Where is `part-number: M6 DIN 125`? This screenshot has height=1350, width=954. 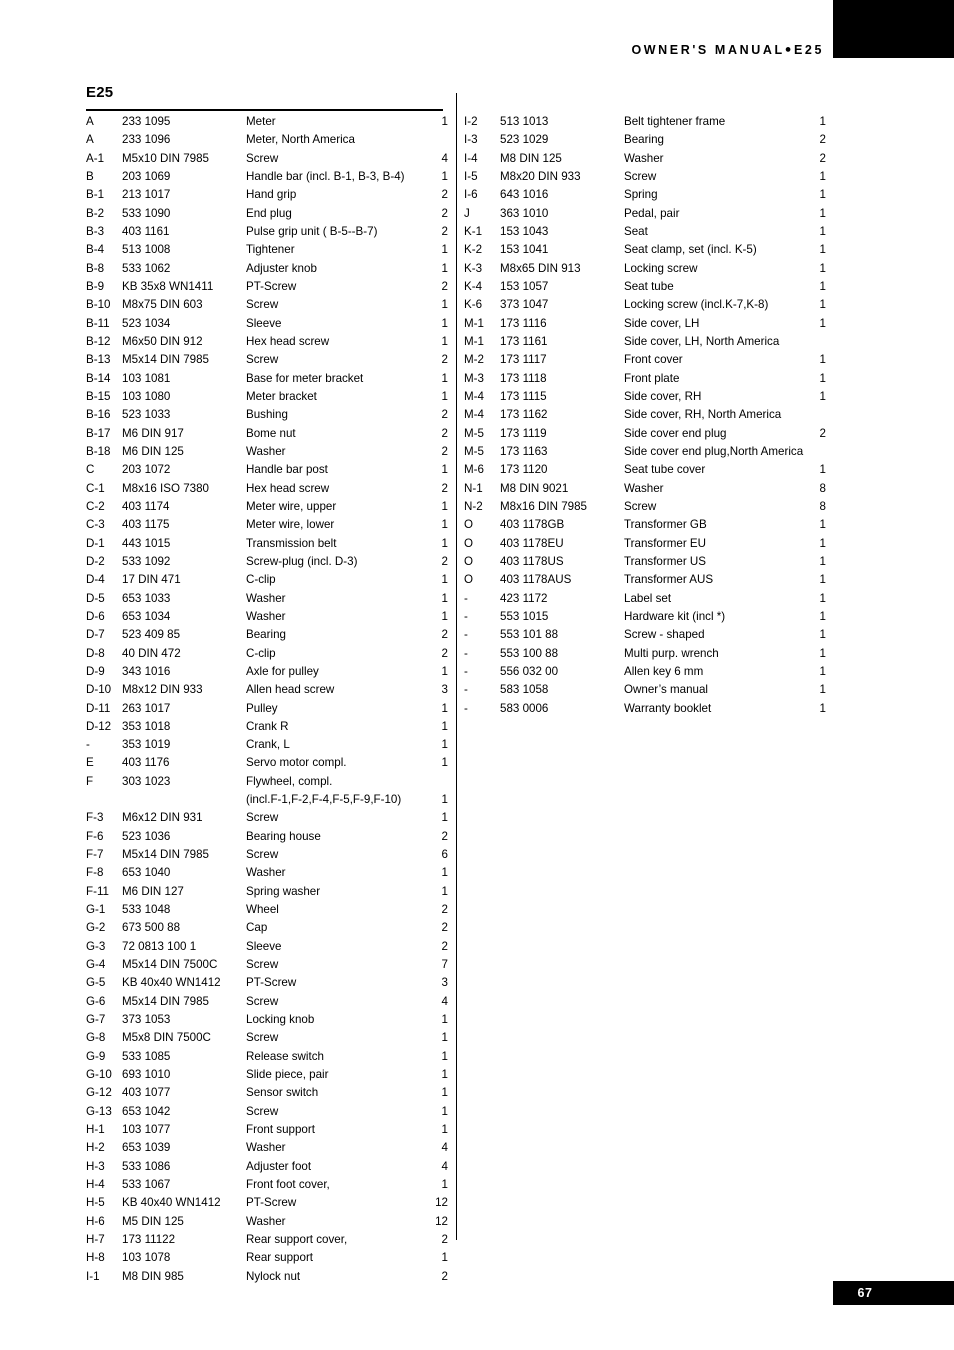 part-number: M6 DIN 125 is located at coordinates (153, 451).